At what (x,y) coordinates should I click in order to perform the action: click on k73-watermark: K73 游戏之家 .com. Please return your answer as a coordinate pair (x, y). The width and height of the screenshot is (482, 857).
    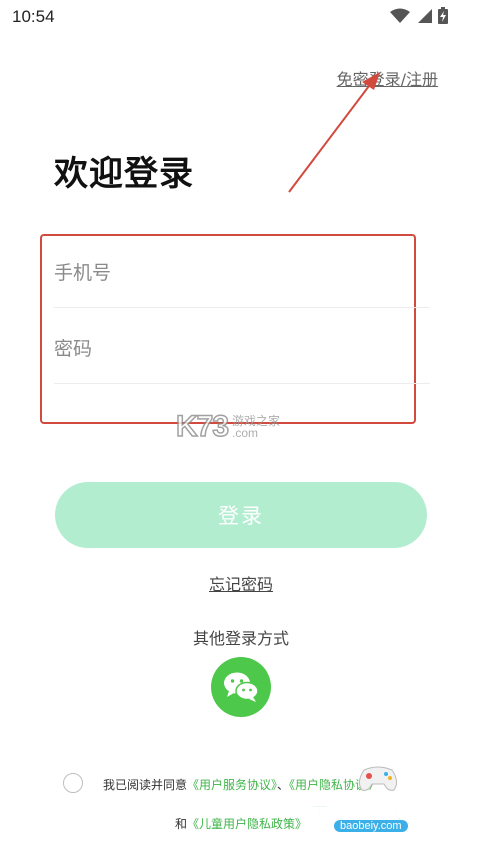
    Looking at the image, I should click on (227, 426).